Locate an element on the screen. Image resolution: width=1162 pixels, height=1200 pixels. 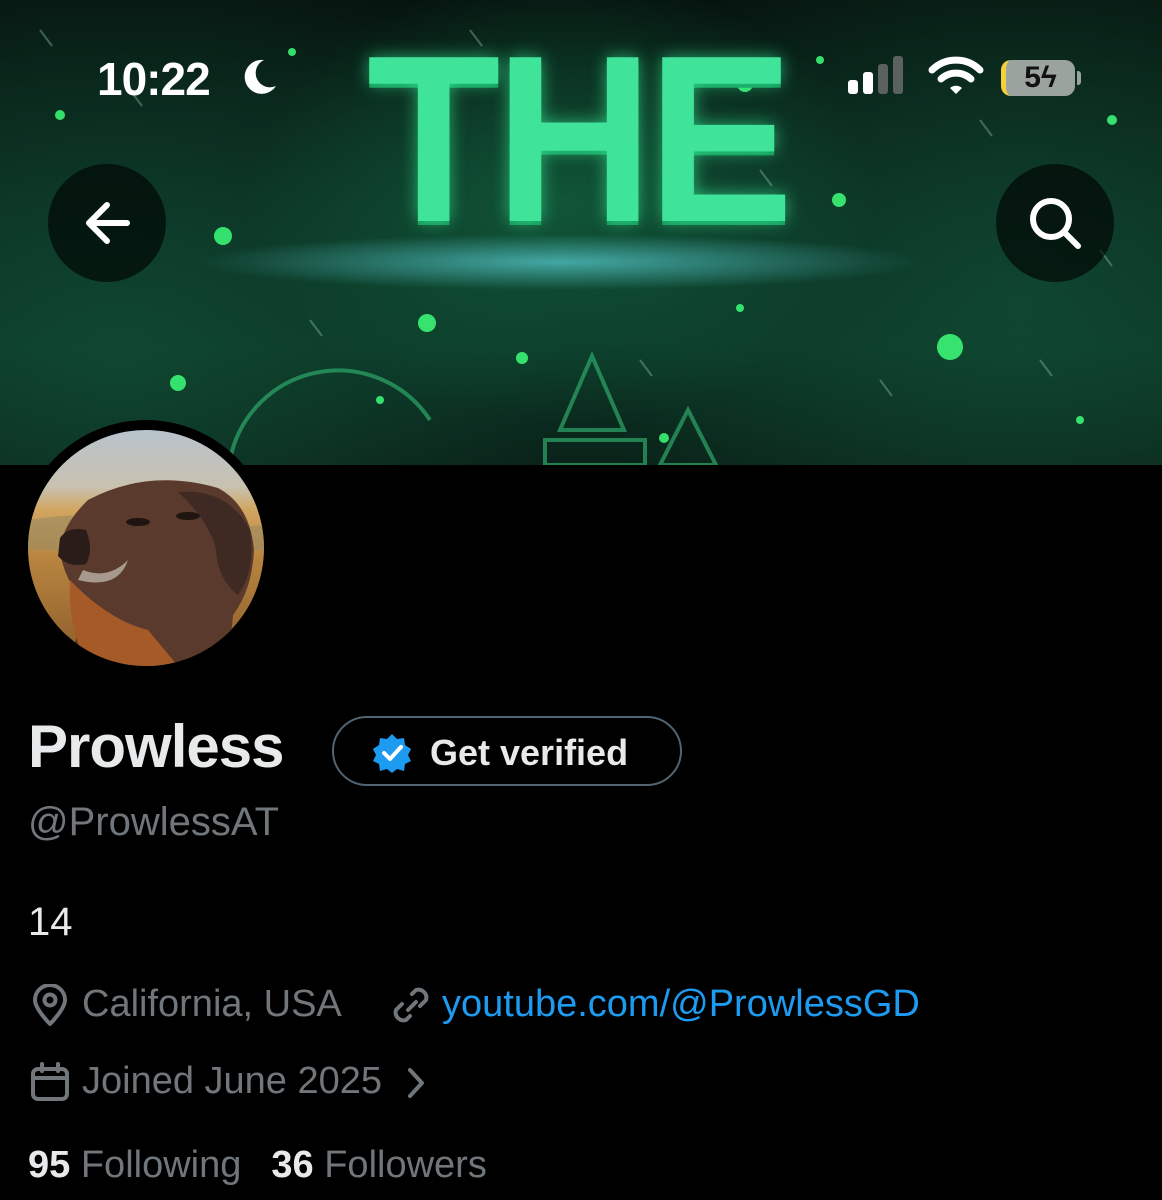
arrow-left-icon is located at coordinates (108, 223).